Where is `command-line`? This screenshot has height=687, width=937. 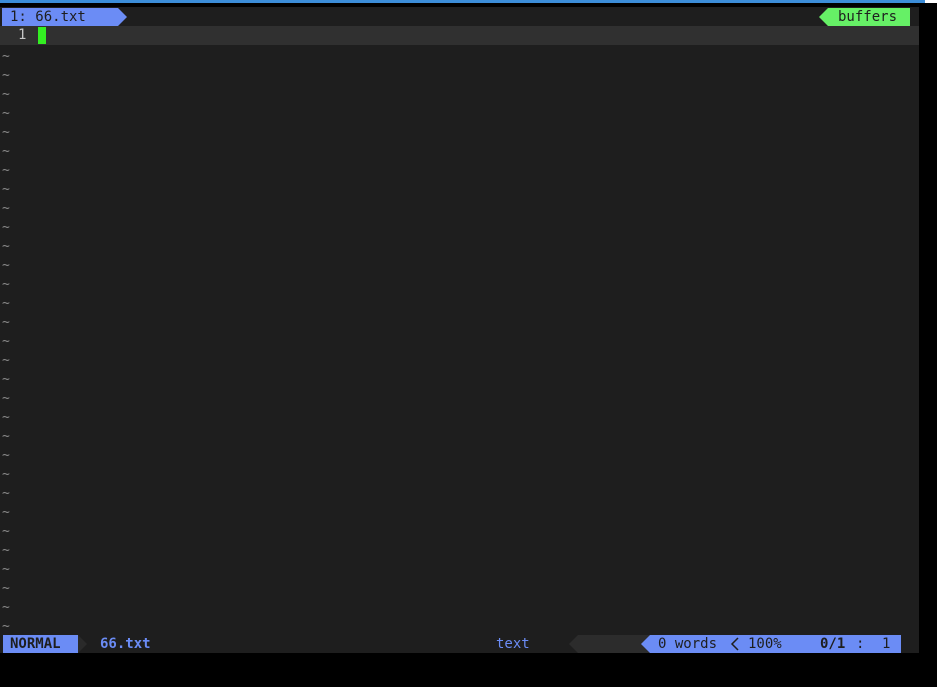 command-line is located at coordinates (468, 680).